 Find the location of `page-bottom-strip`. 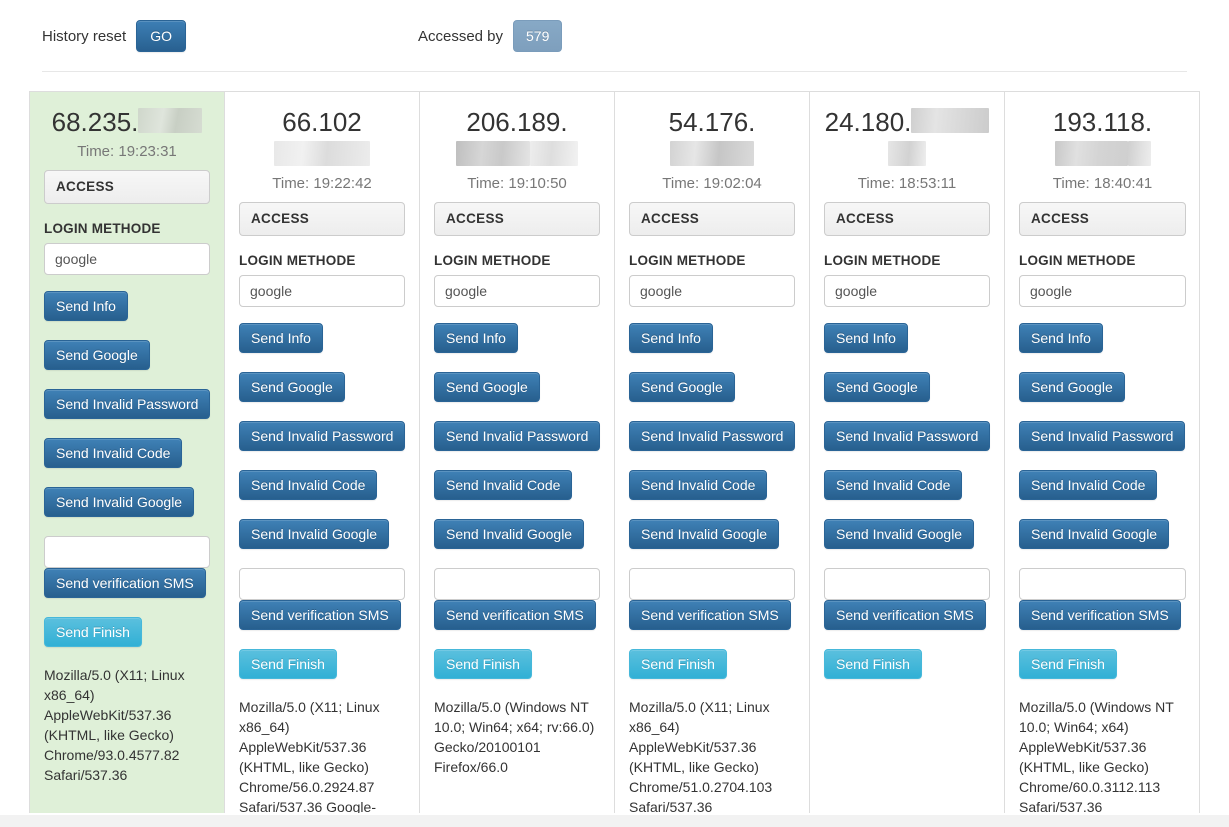

page-bottom-strip is located at coordinates (614, 821).